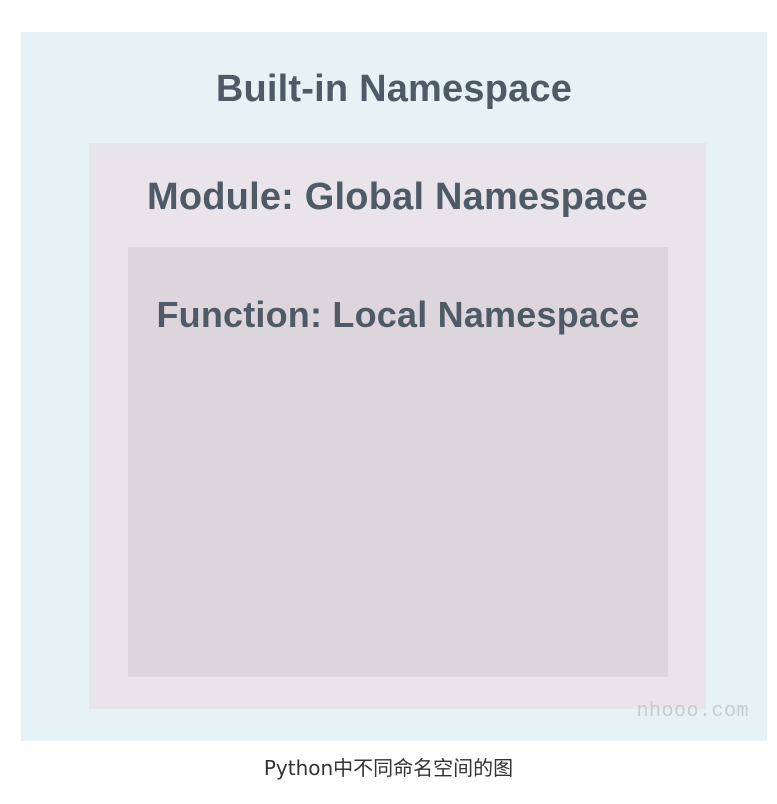  I want to click on figure-caption: Python中不同命名空间的图, so click(388, 768).